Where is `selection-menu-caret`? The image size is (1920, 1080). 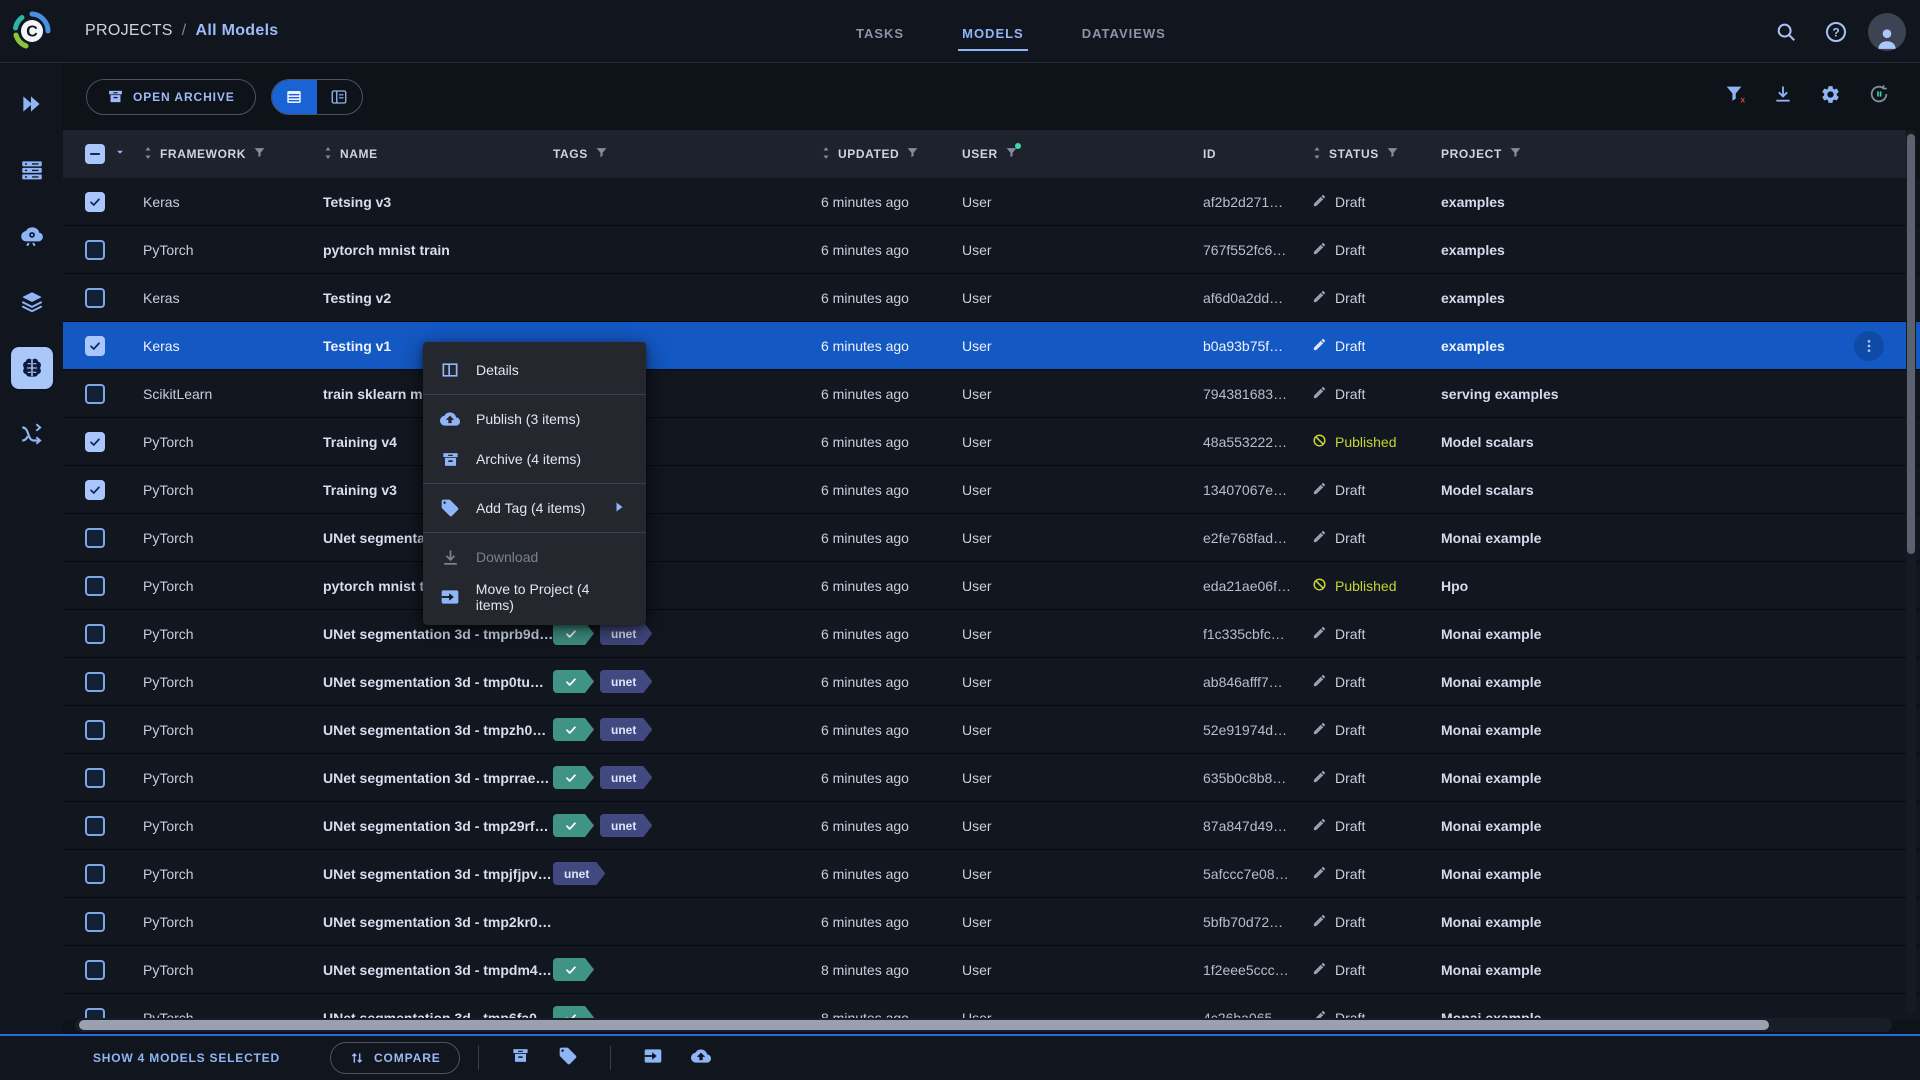 selection-menu-caret is located at coordinates (120, 154).